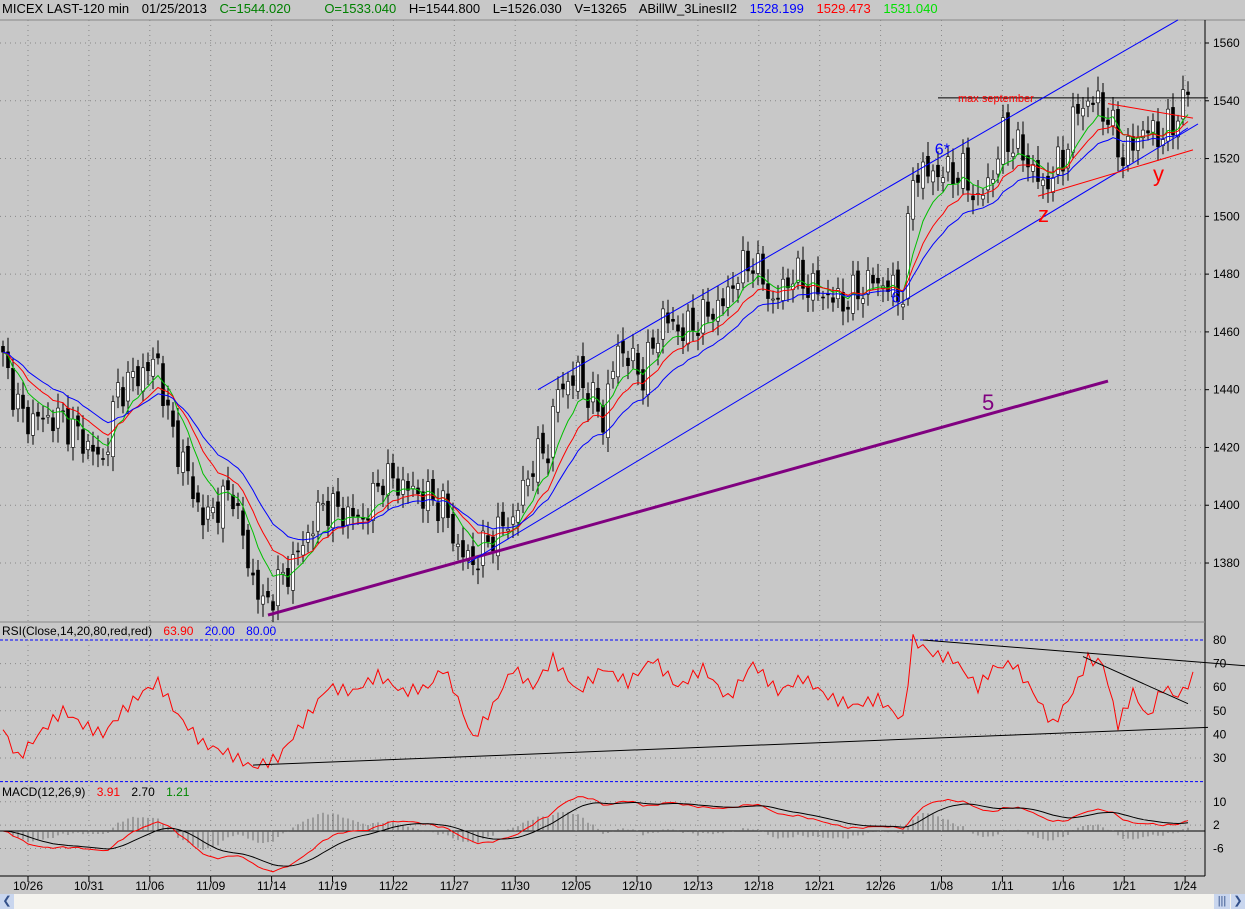 Image resolution: width=1245 pixels, height=909 pixels. What do you see at coordinates (942, 886) in the screenshot?
I see `time-tick-label: 1/08` at bounding box center [942, 886].